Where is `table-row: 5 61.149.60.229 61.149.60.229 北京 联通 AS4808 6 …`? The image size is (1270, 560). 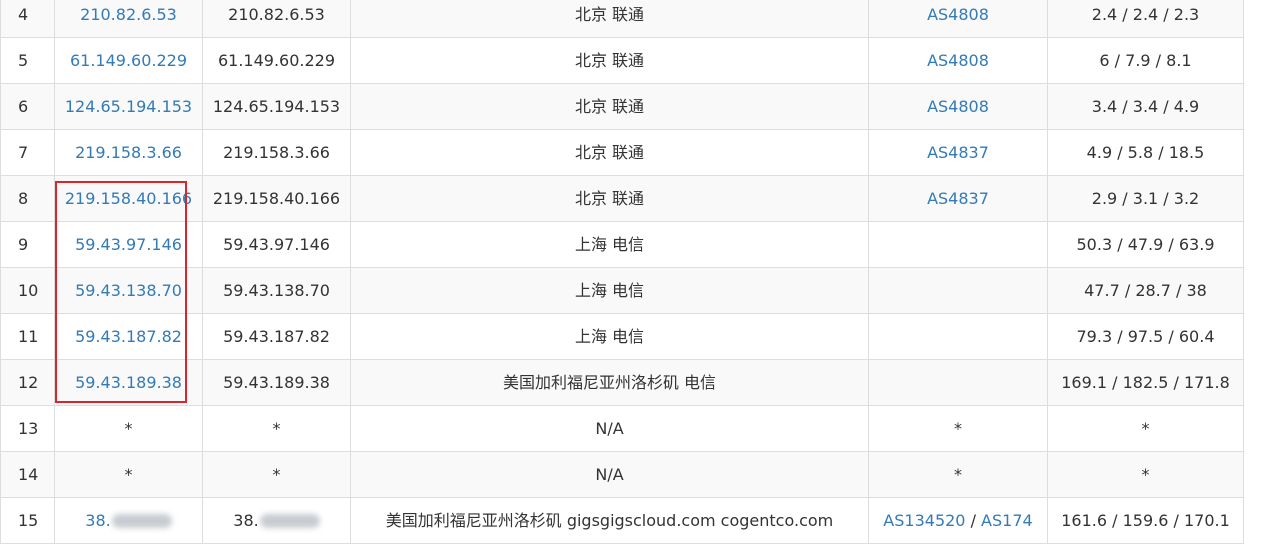
table-row: 5 61.149.60.229 61.149.60.229 北京 联通 AS4808 6 … is located at coordinates (622, 60).